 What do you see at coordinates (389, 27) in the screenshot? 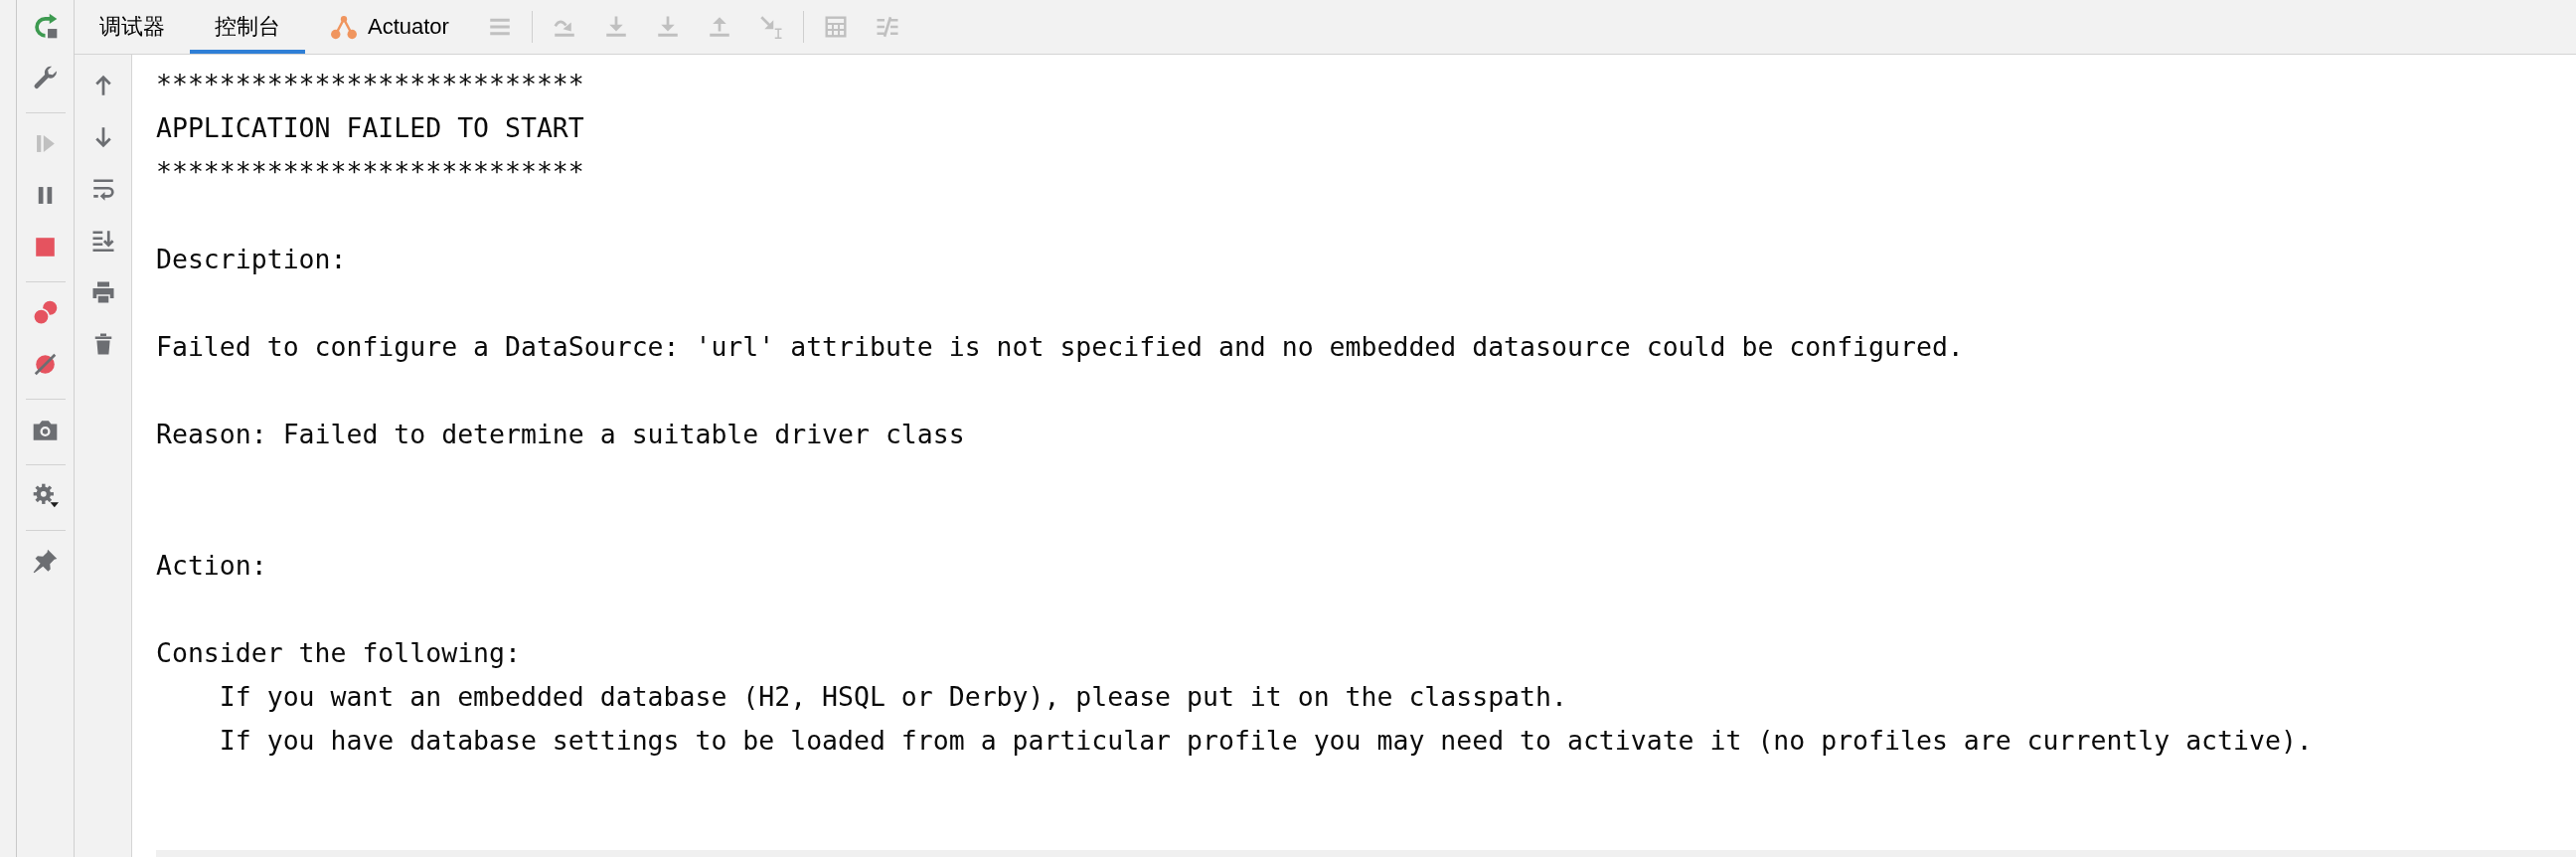
I see `tab: Actuator` at bounding box center [389, 27].